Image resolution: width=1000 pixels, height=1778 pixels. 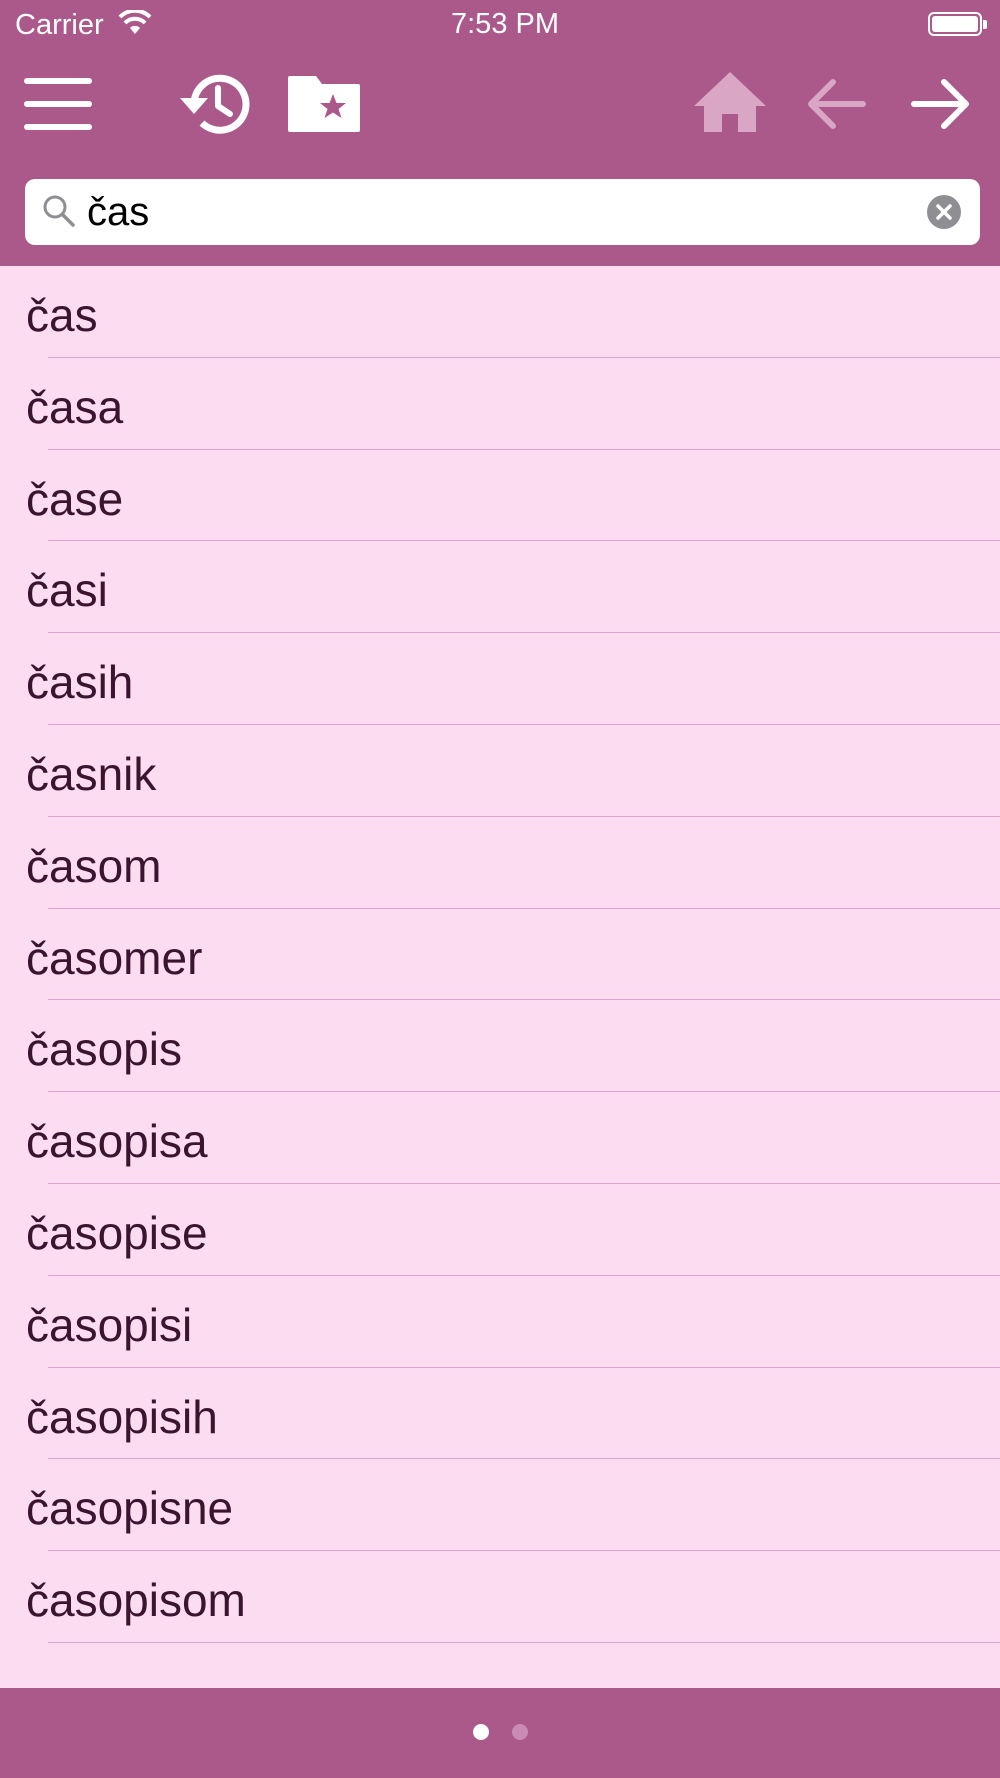 What do you see at coordinates (114, 957) in the screenshot?
I see `result-label: časomer` at bounding box center [114, 957].